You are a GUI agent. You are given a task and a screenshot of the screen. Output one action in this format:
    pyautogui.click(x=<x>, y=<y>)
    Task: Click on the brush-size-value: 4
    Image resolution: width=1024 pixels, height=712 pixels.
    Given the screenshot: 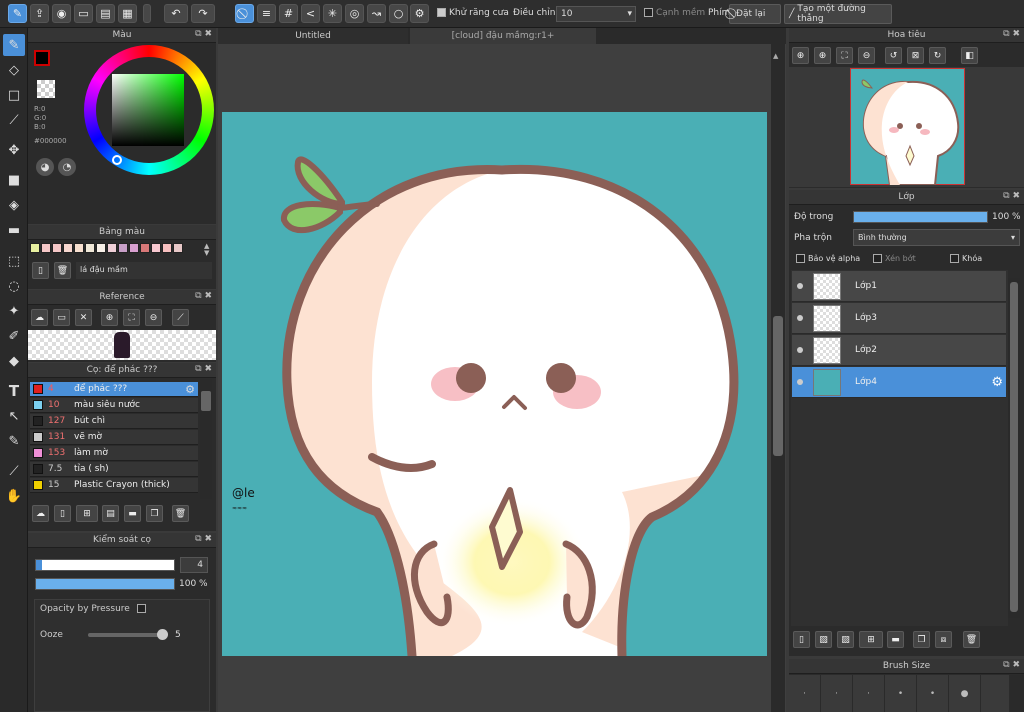 What is the action you would take?
    pyautogui.click(x=194, y=565)
    